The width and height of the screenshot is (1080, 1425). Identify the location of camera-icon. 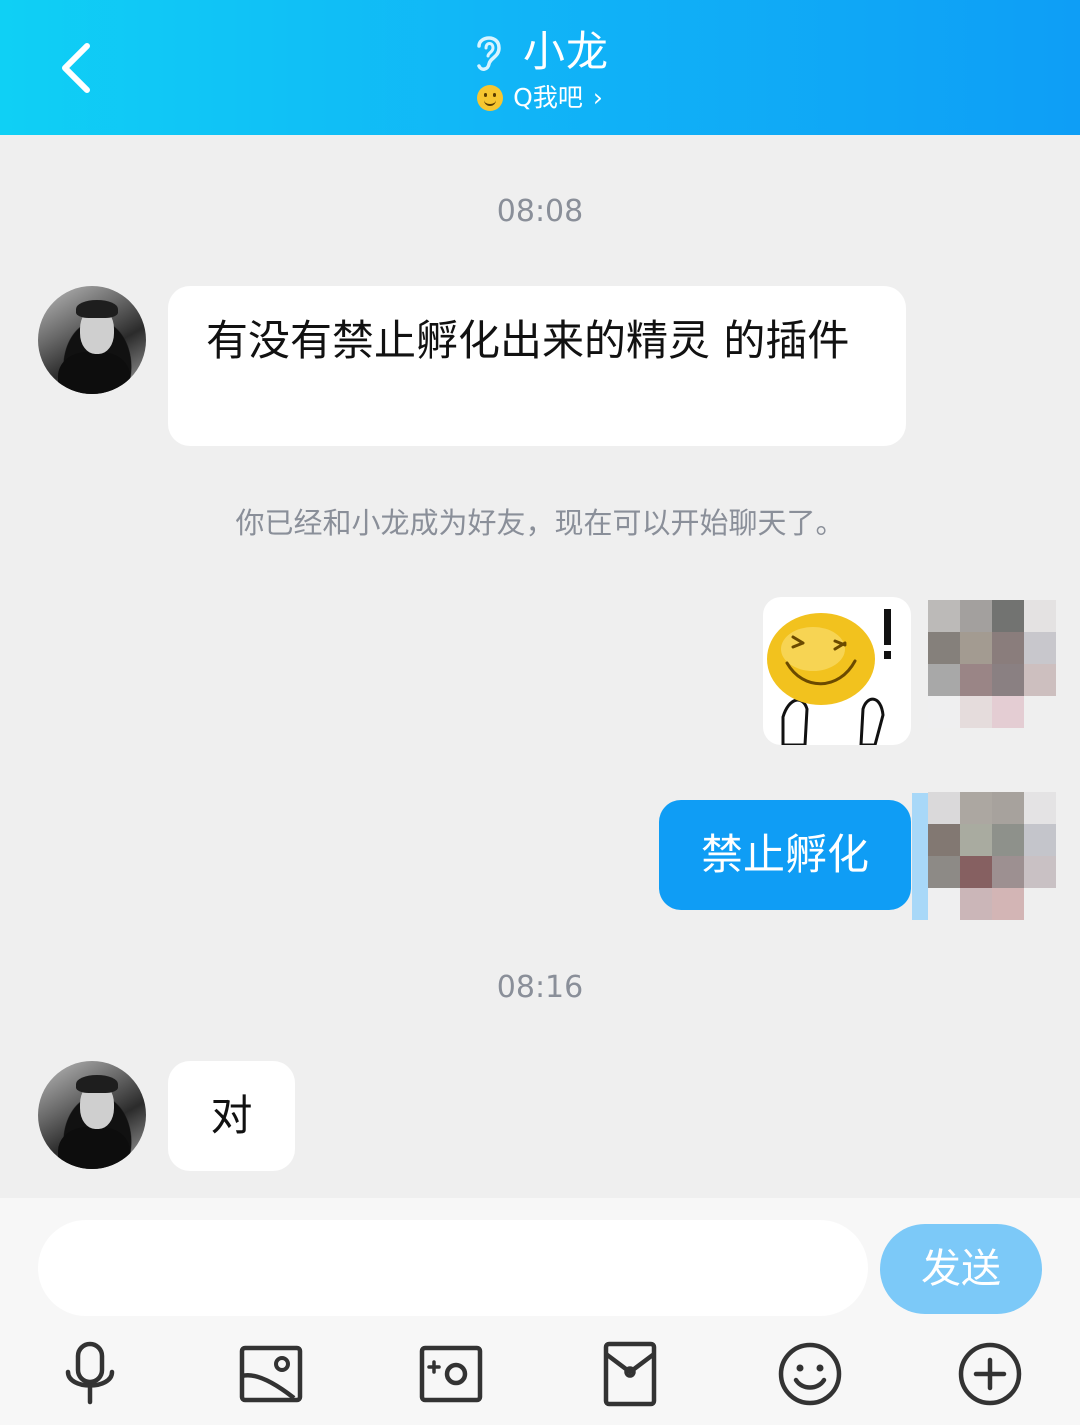
(451, 1374).